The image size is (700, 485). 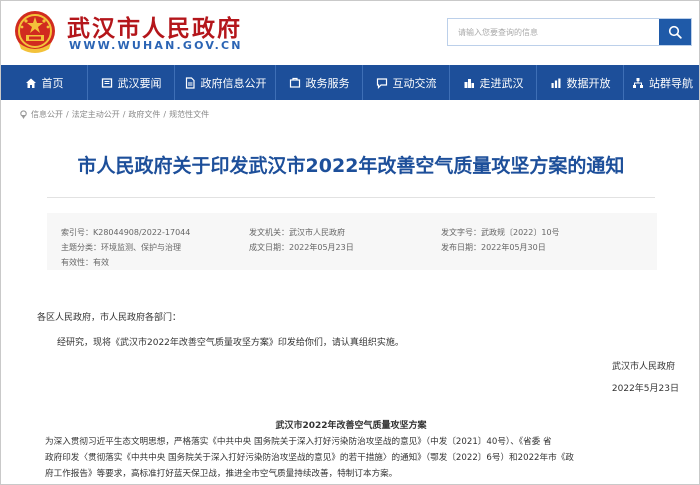 What do you see at coordinates (139, 83) in the screenshot?
I see `nav-item-label: 武汉要闻` at bounding box center [139, 83].